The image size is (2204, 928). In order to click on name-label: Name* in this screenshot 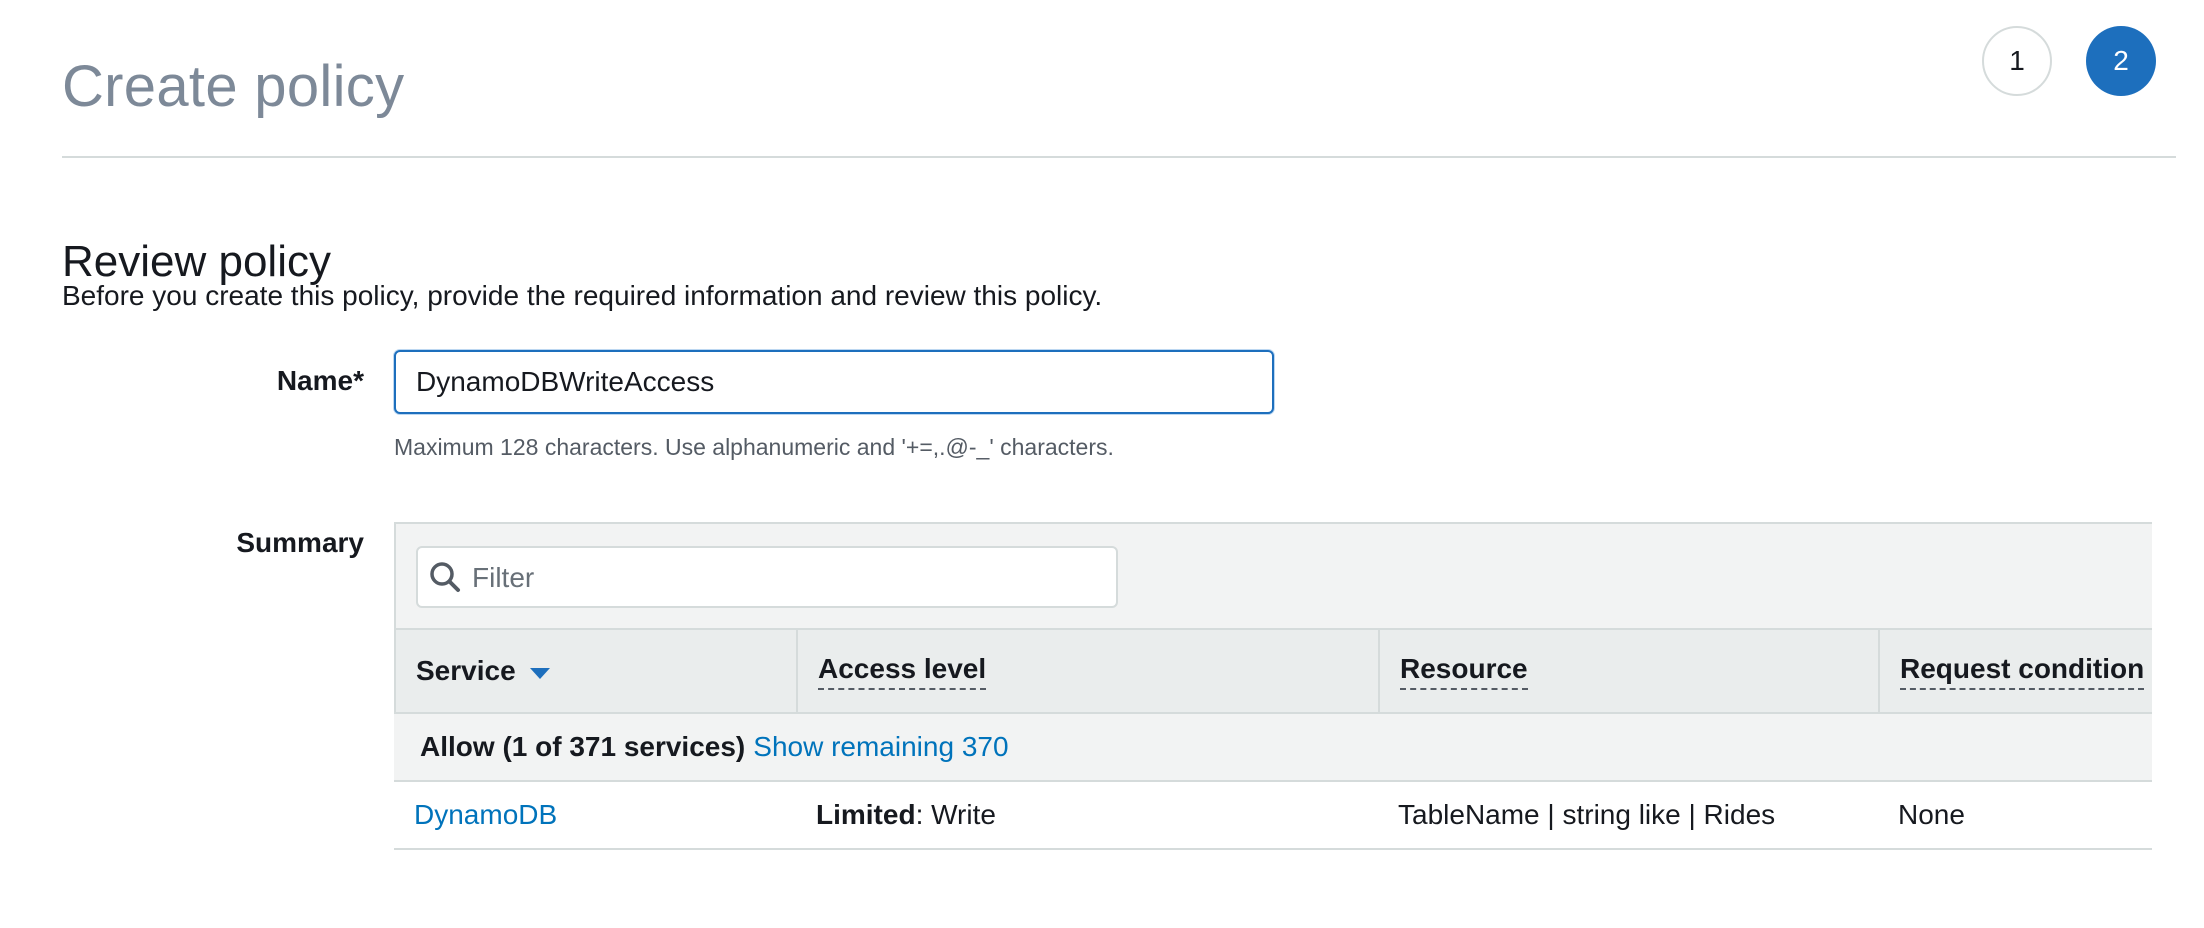, I will do `click(320, 380)`.